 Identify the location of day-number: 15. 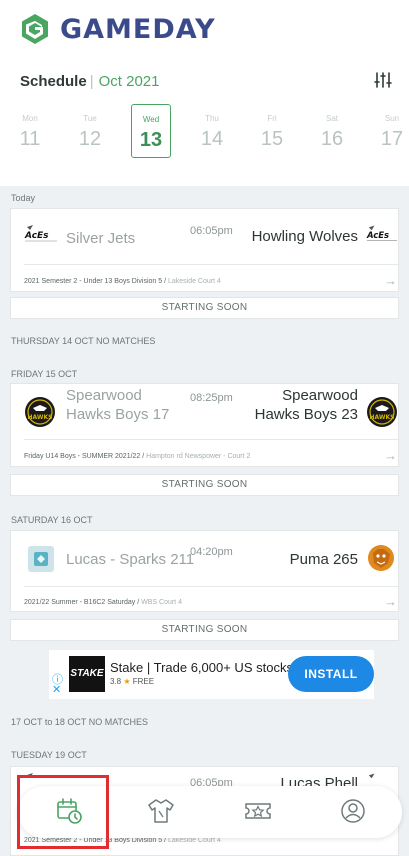
(272, 139).